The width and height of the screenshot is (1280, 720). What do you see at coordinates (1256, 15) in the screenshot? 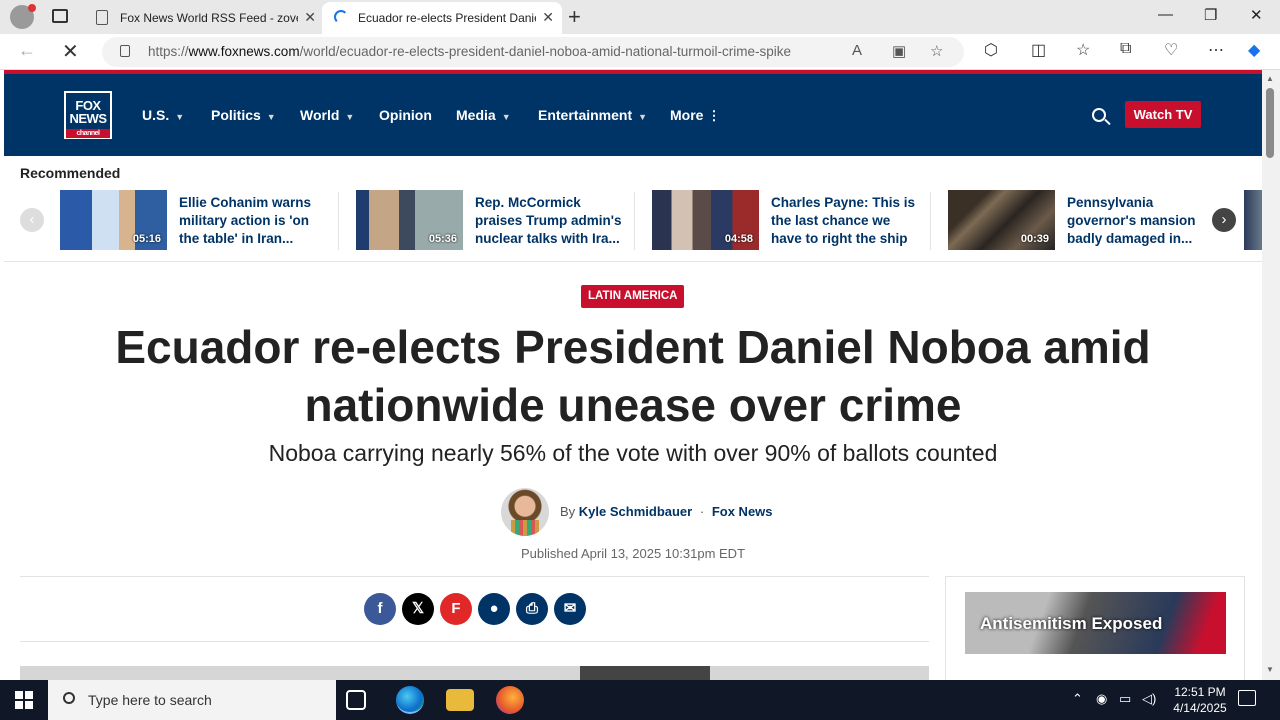
I see `close-window-button: ✕` at bounding box center [1256, 15].